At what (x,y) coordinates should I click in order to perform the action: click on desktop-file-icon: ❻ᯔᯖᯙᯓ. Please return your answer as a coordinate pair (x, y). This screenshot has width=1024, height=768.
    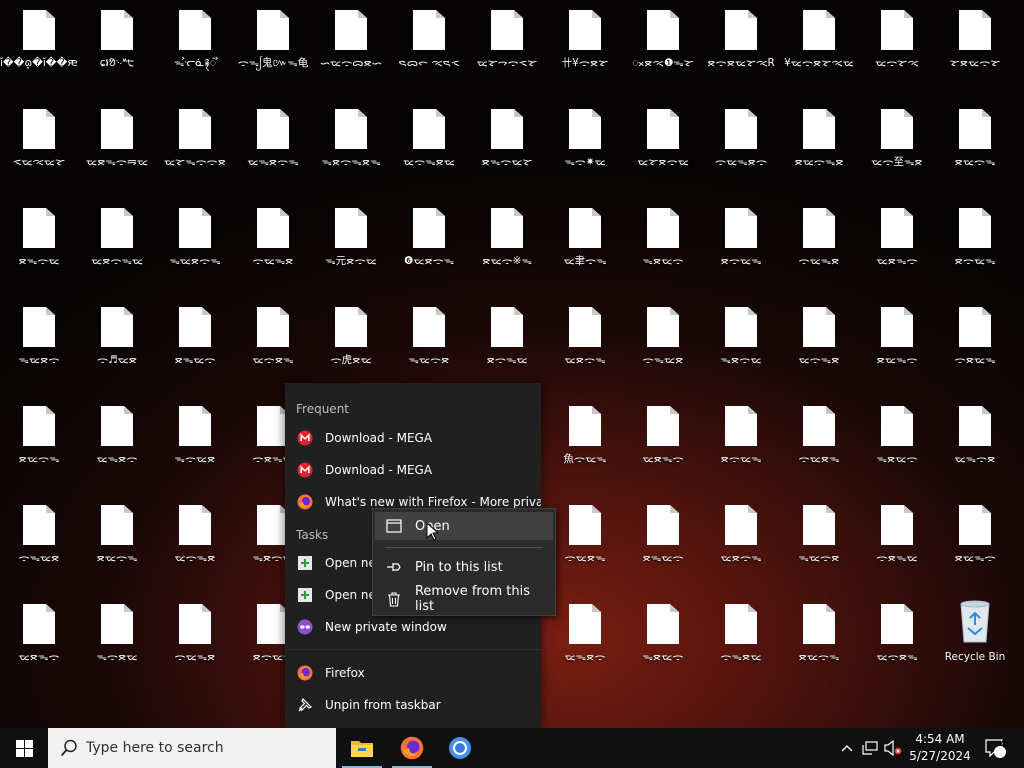
    Looking at the image, I should click on (429, 247).